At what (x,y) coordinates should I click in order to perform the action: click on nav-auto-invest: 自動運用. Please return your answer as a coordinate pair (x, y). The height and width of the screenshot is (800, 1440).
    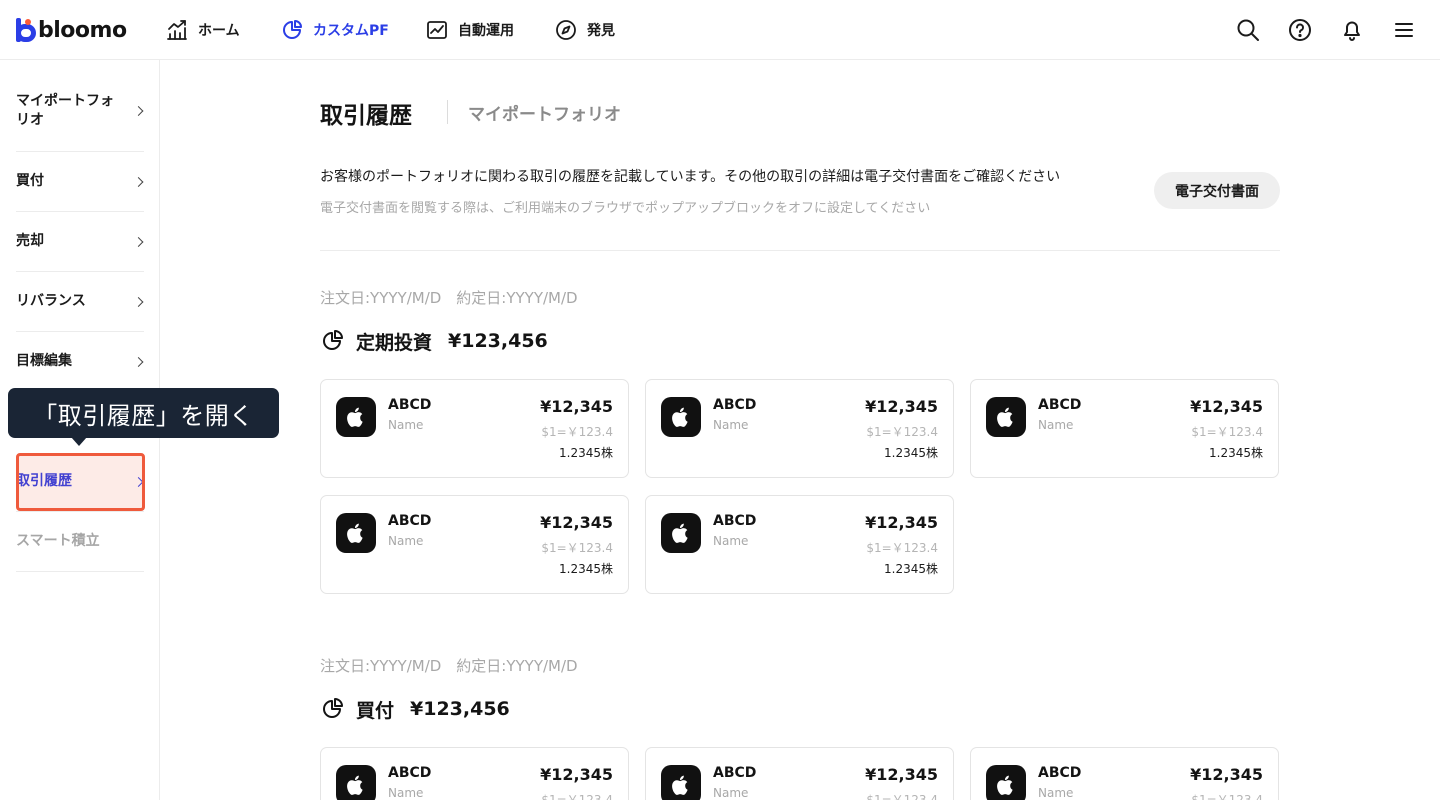
    Looking at the image, I should click on (470, 30).